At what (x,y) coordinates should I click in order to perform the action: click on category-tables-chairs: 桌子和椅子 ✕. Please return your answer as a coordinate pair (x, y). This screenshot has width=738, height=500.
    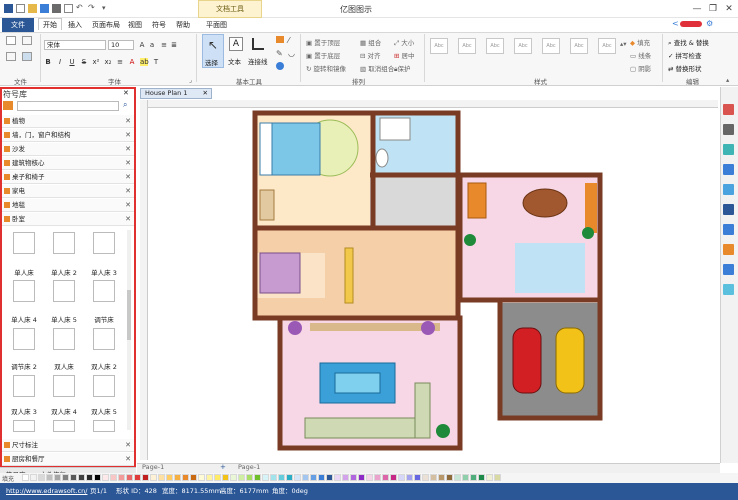
    Looking at the image, I should click on (68, 177).